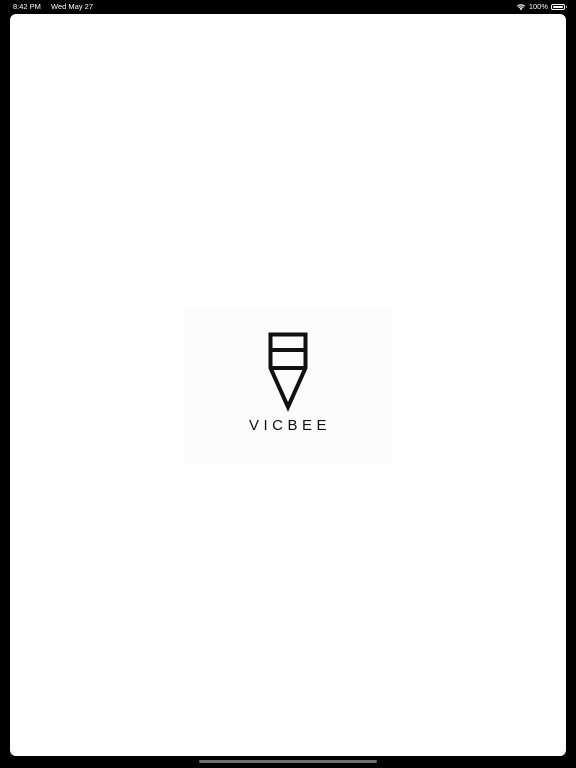  I want to click on status-bar-right: 100%, so click(541, 6).